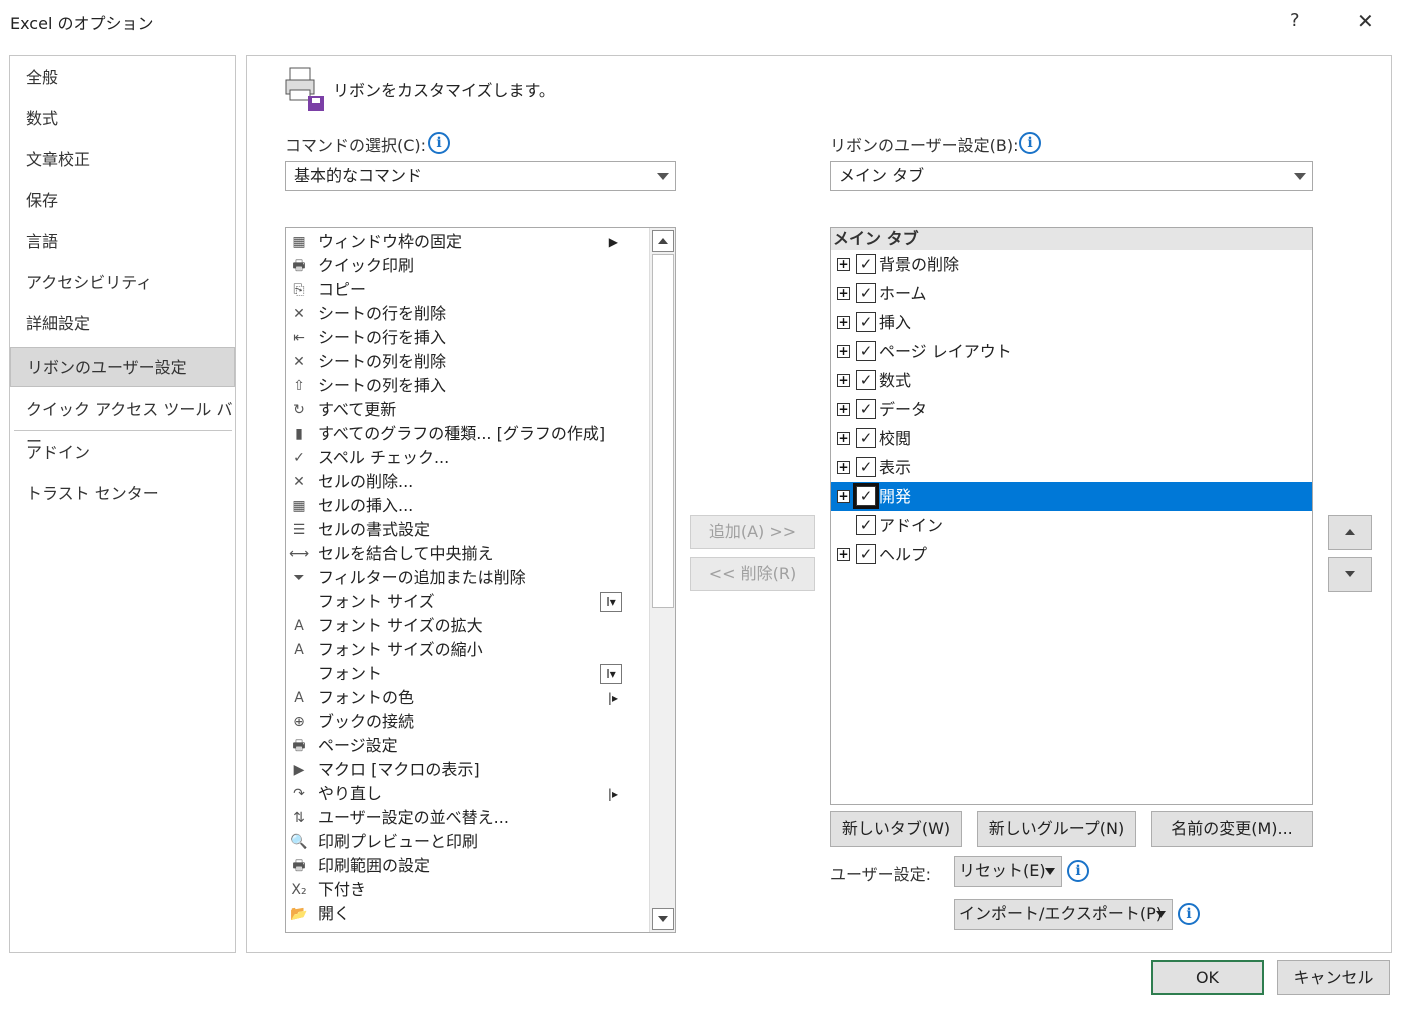  Describe the element at coordinates (122, 453) in the screenshot. I see `nav-item-addins: アドイン` at that location.